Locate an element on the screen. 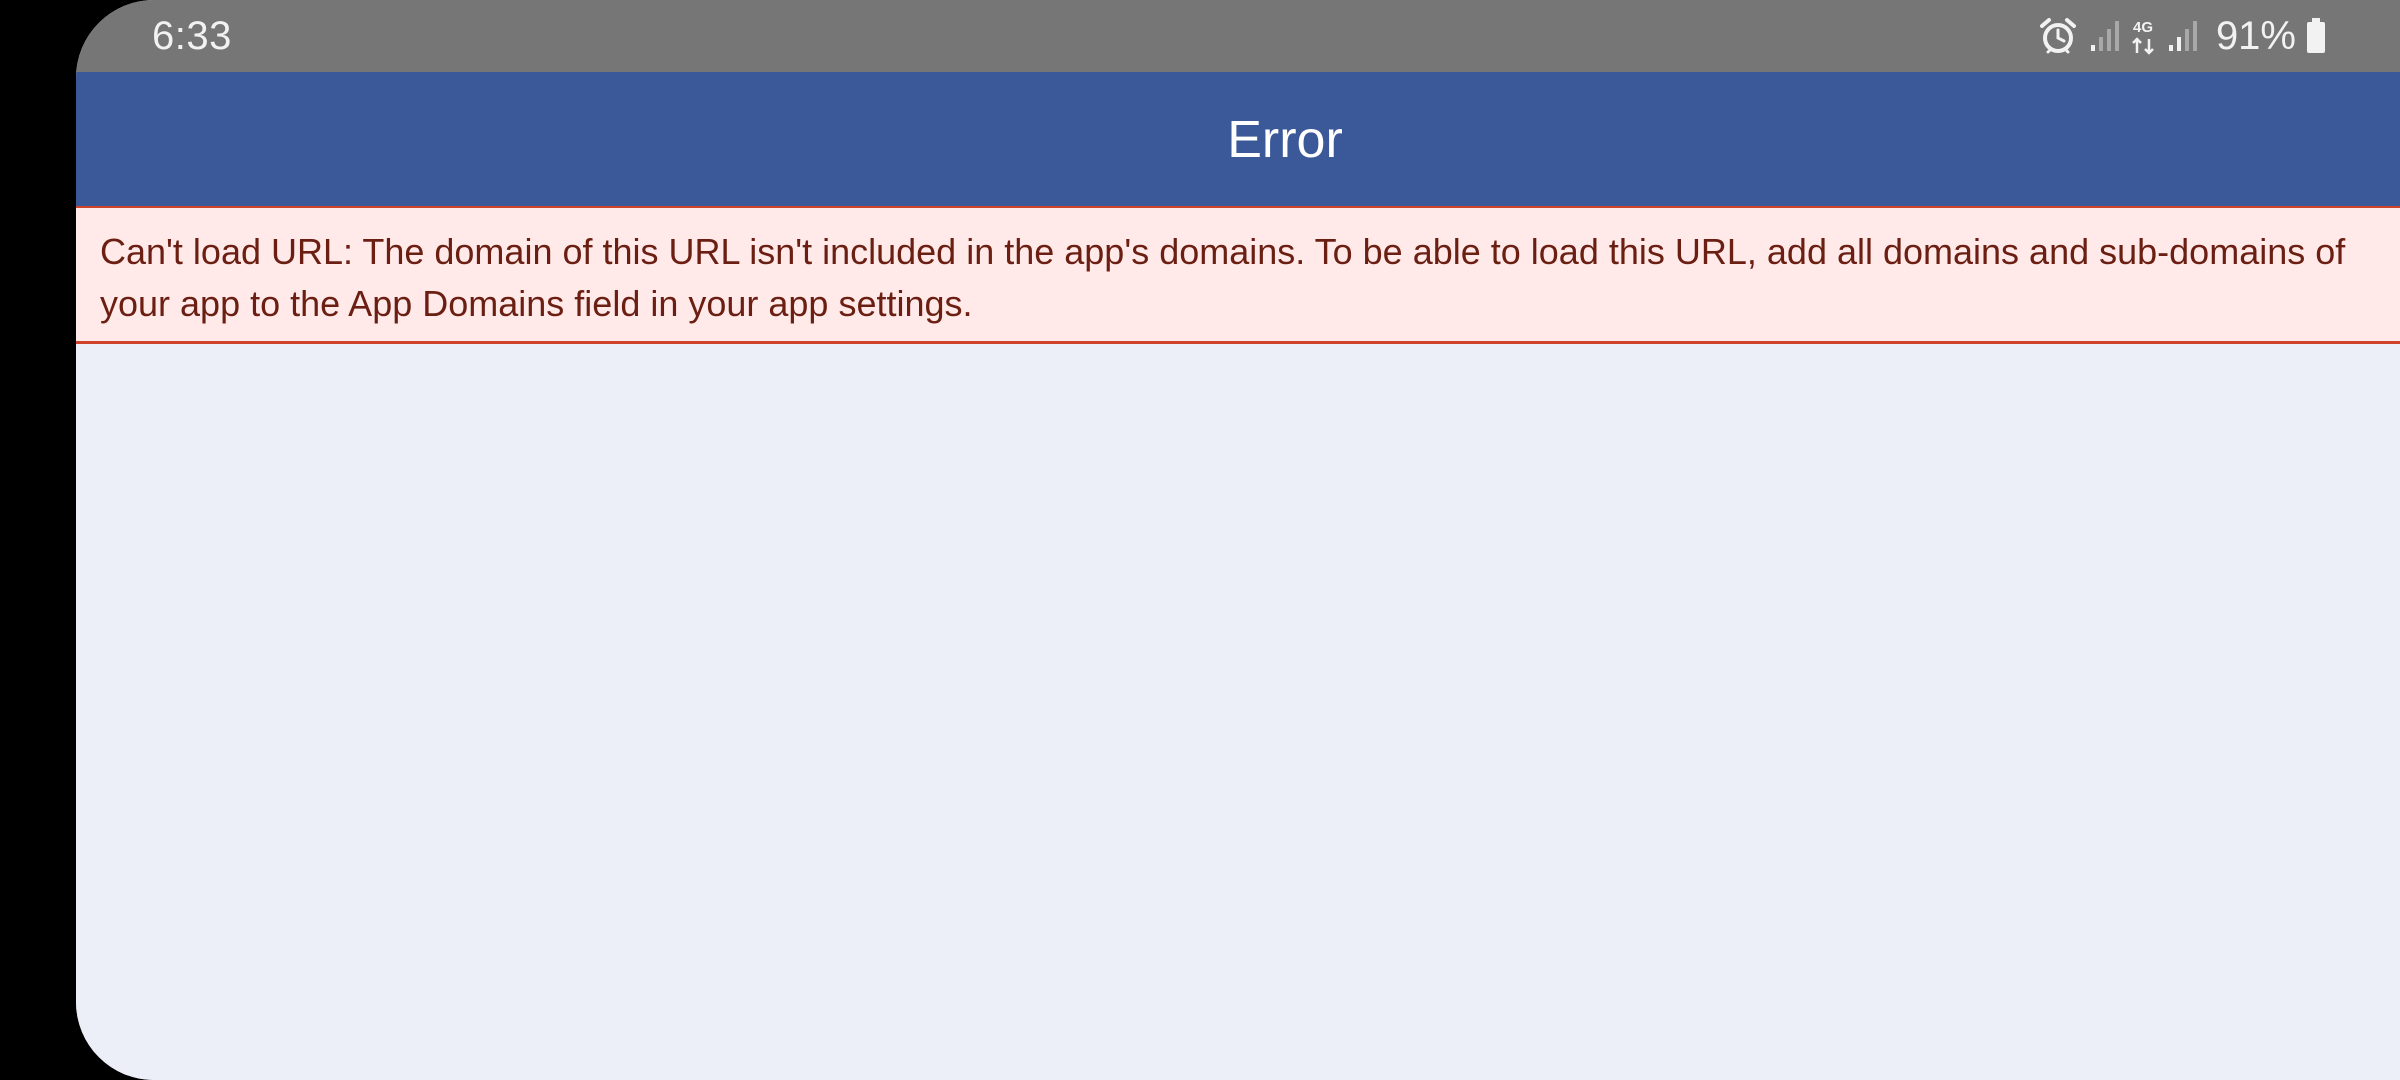 Image resolution: width=2400 pixels, height=1080 pixels. svg-text: 4G is located at coordinates (2143, 27).